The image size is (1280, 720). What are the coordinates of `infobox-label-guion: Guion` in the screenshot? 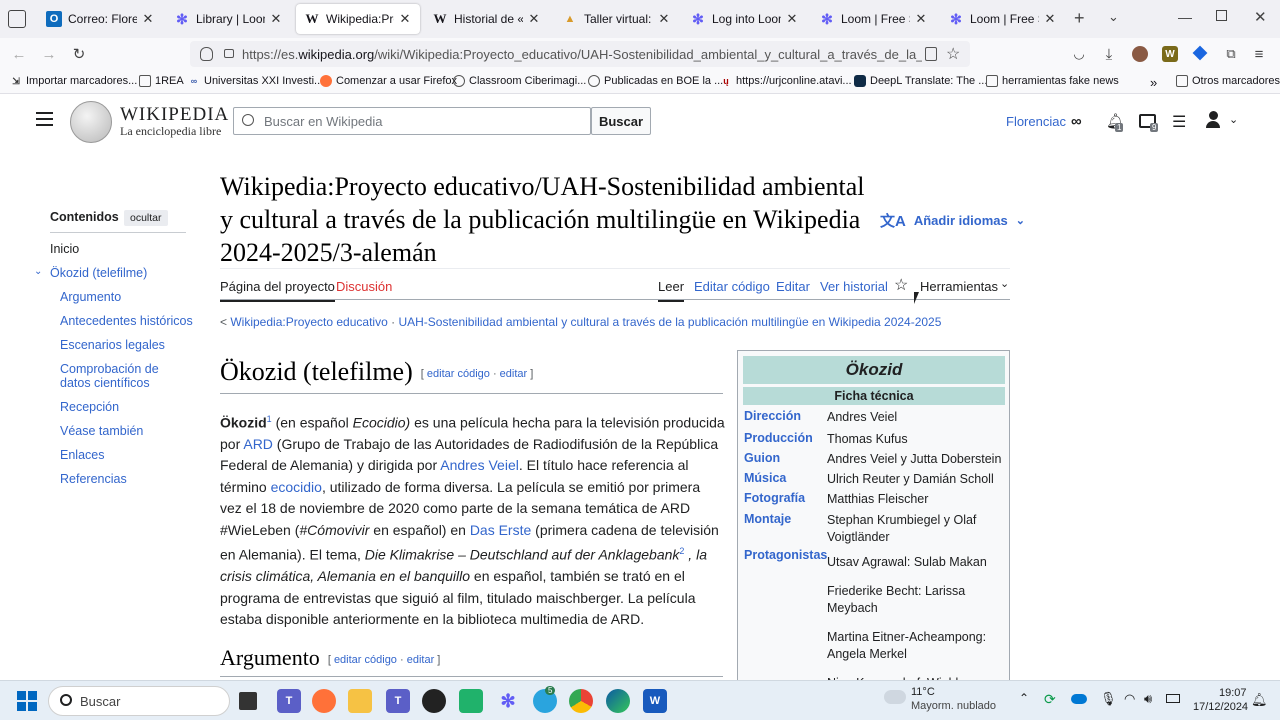 It's located at (762, 458).